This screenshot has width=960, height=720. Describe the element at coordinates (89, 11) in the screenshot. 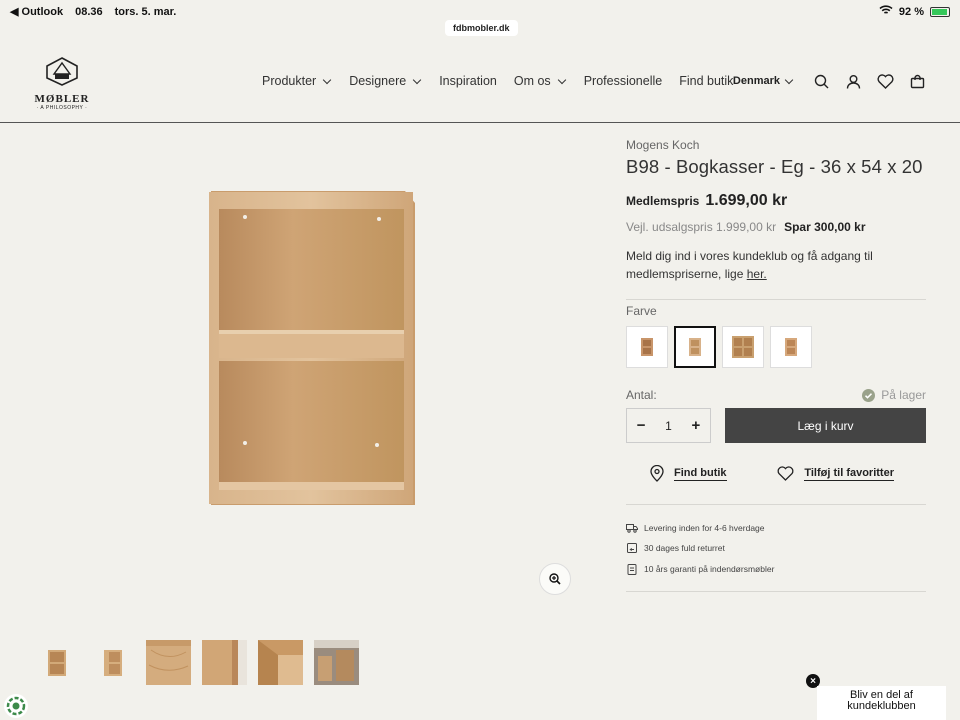

I see `status-time: 08.36` at that location.